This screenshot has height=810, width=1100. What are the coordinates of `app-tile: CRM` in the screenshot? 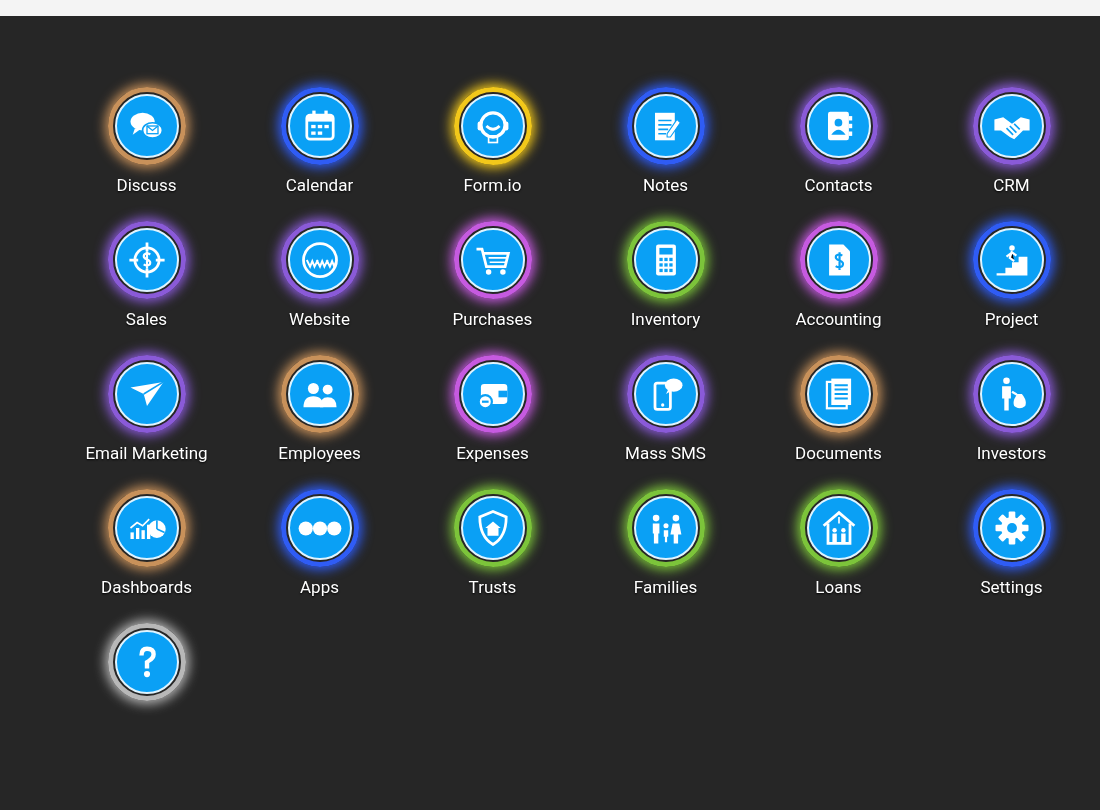 It's located at (1011, 141).